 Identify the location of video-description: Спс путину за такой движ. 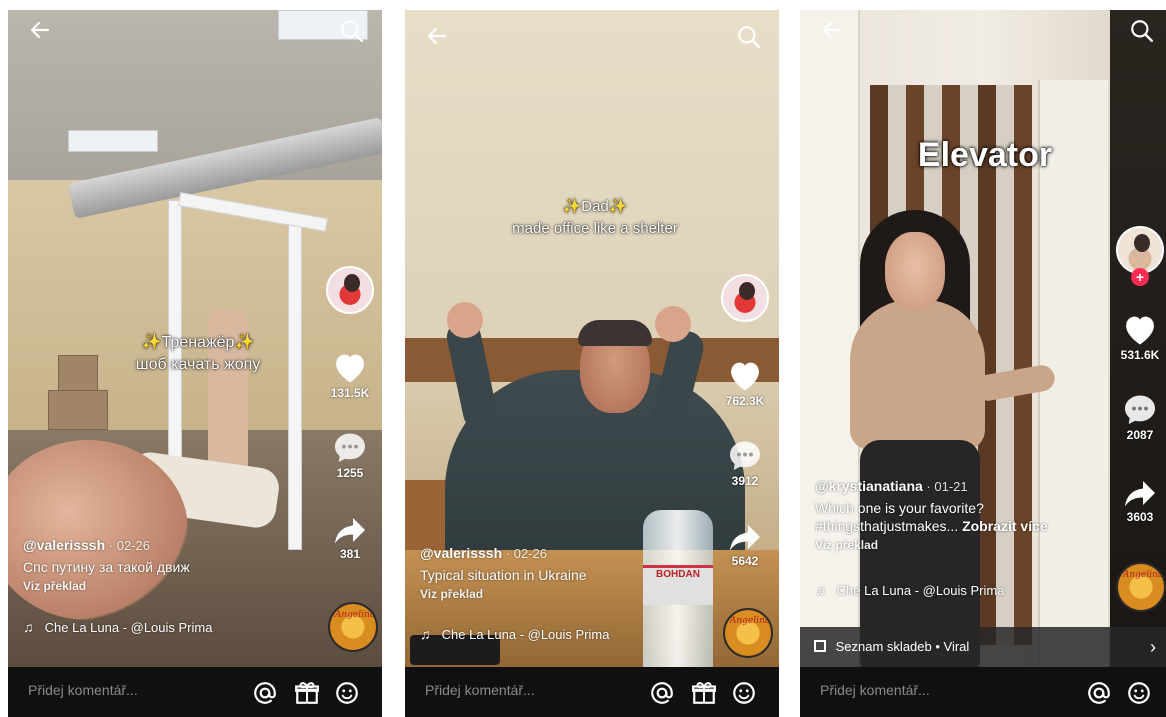
(106, 567).